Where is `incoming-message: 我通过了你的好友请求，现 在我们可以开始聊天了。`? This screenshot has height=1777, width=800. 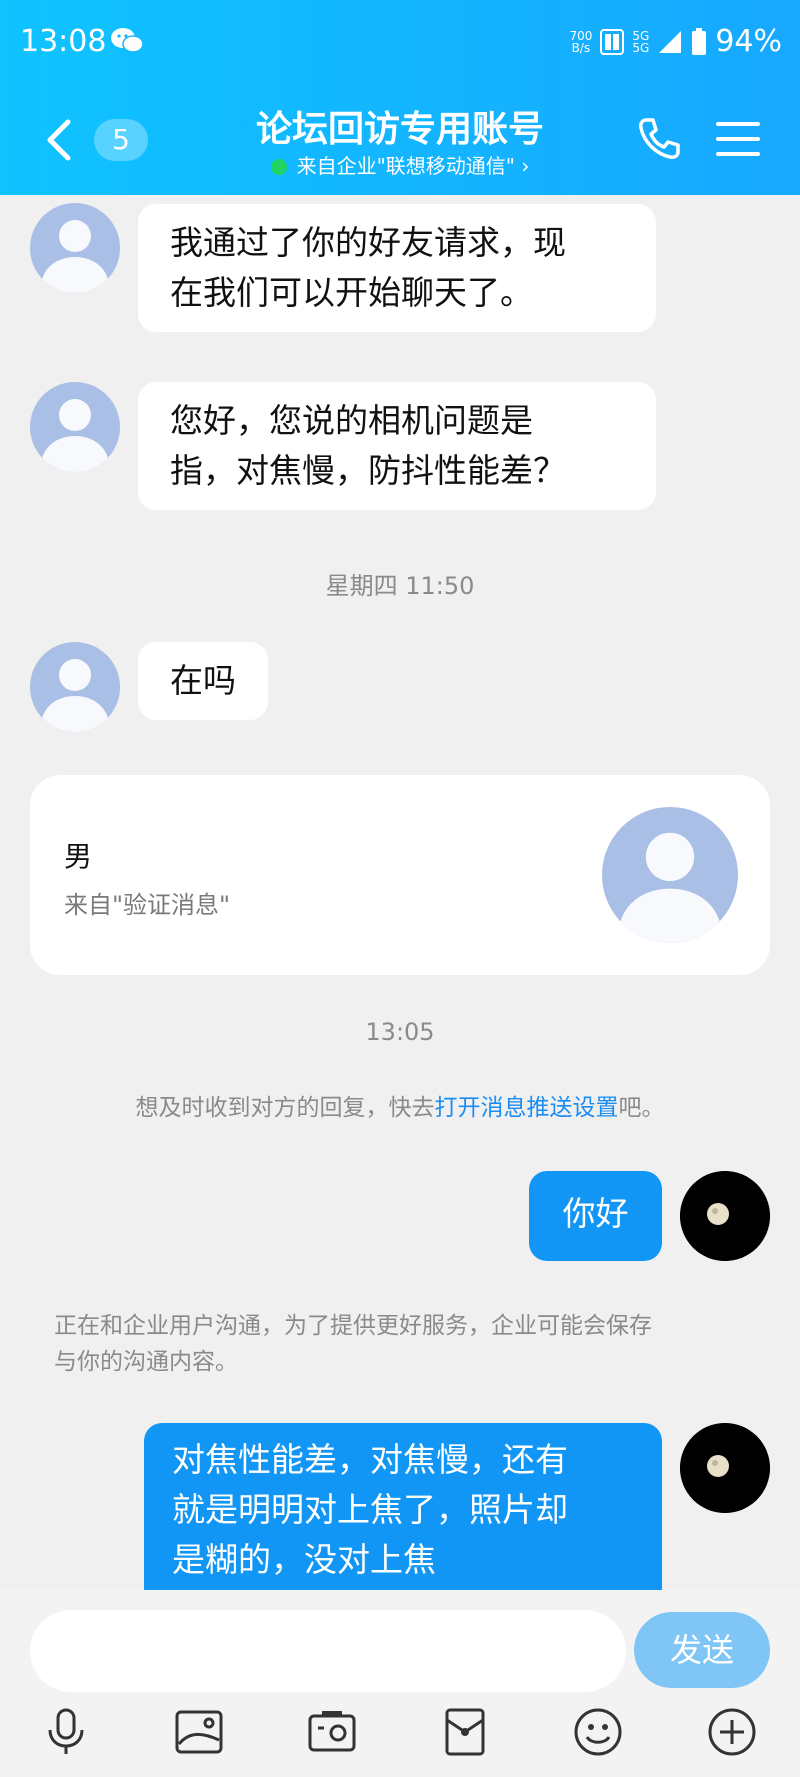 incoming-message: 我通过了你的好友请求，现 在我们可以开始聊天了。 is located at coordinates (397, 268).